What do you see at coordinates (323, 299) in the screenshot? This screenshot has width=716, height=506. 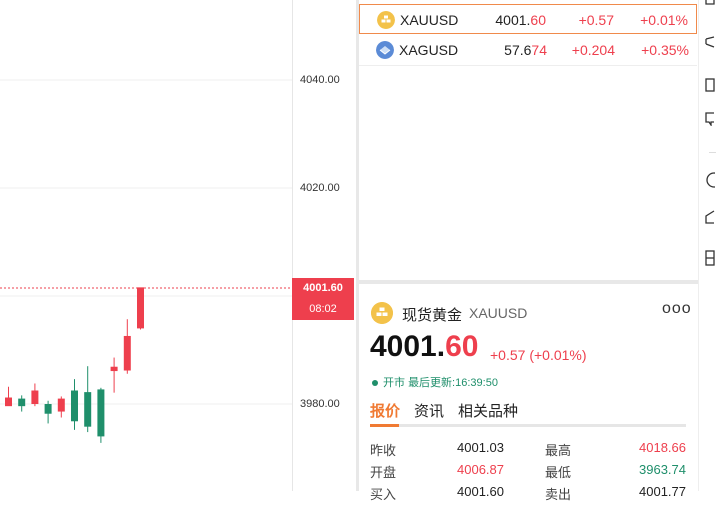 I see `current-price-tag: 4001.60 08:02` at bounding box center [323, 299].